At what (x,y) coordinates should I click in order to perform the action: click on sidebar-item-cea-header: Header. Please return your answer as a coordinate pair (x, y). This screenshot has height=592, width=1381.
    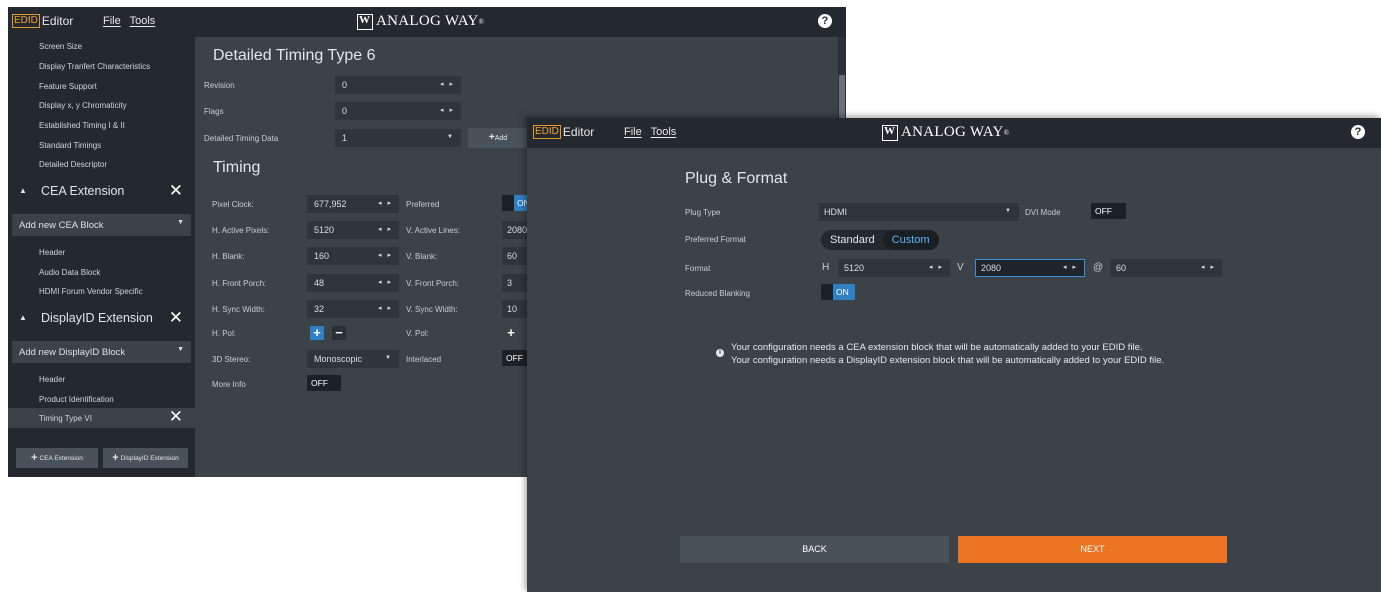
    Looking at the image, I should click on (52, 252).